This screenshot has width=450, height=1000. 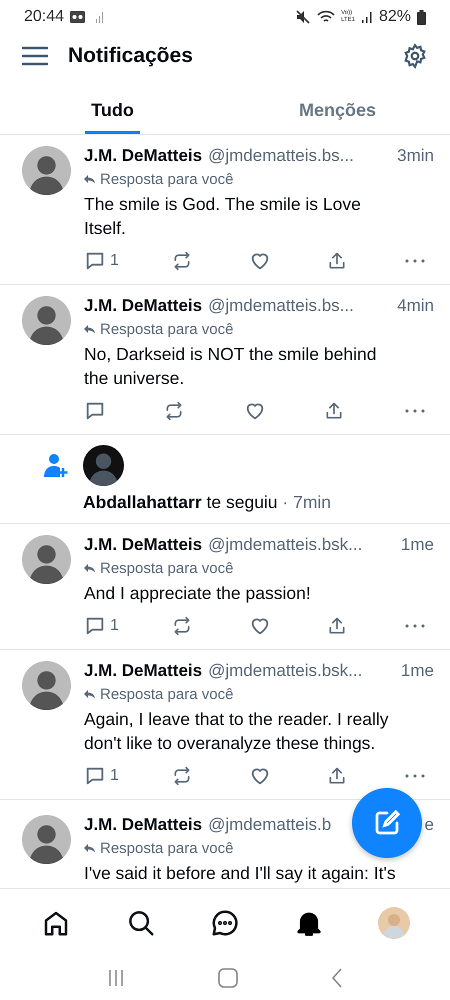 What do you see at coordinates (270, 825) in the screenshot?
I see `author-handle: @jmdematteis.b` at bounding box center [270, 825].